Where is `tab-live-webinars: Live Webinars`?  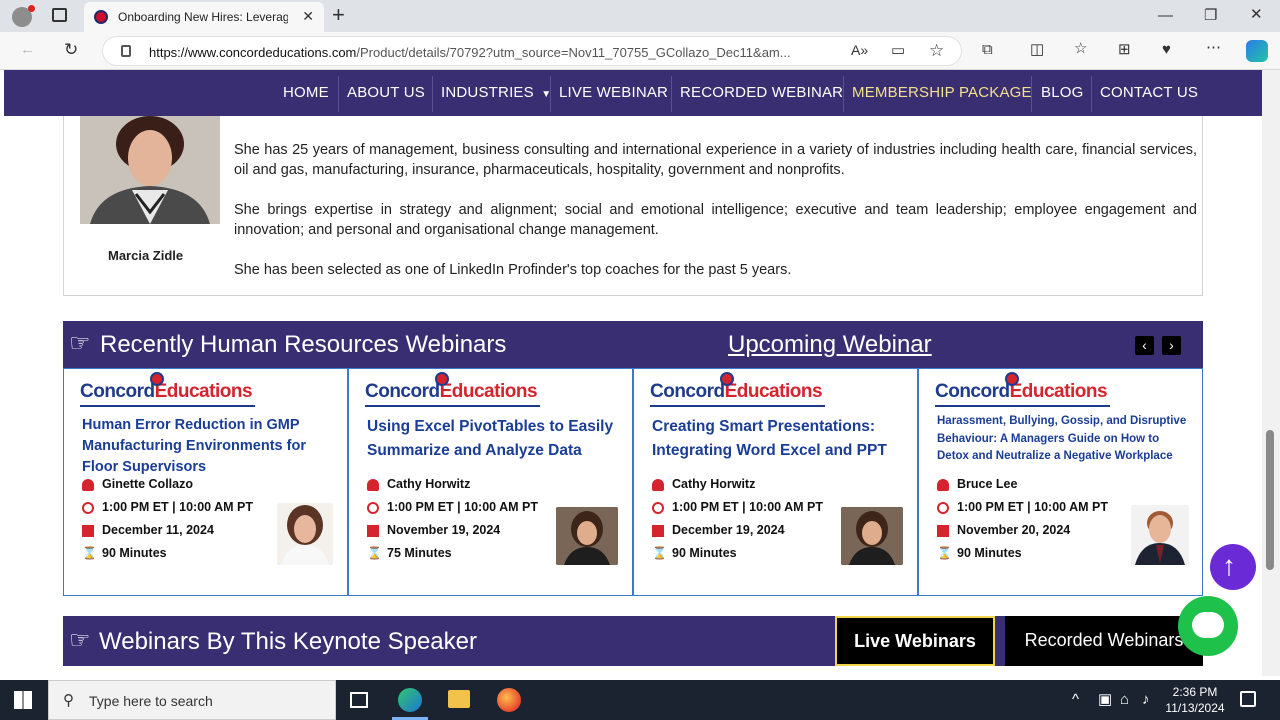
tab-live-webinars: Live Webinars is located at coordinates (915, 641).